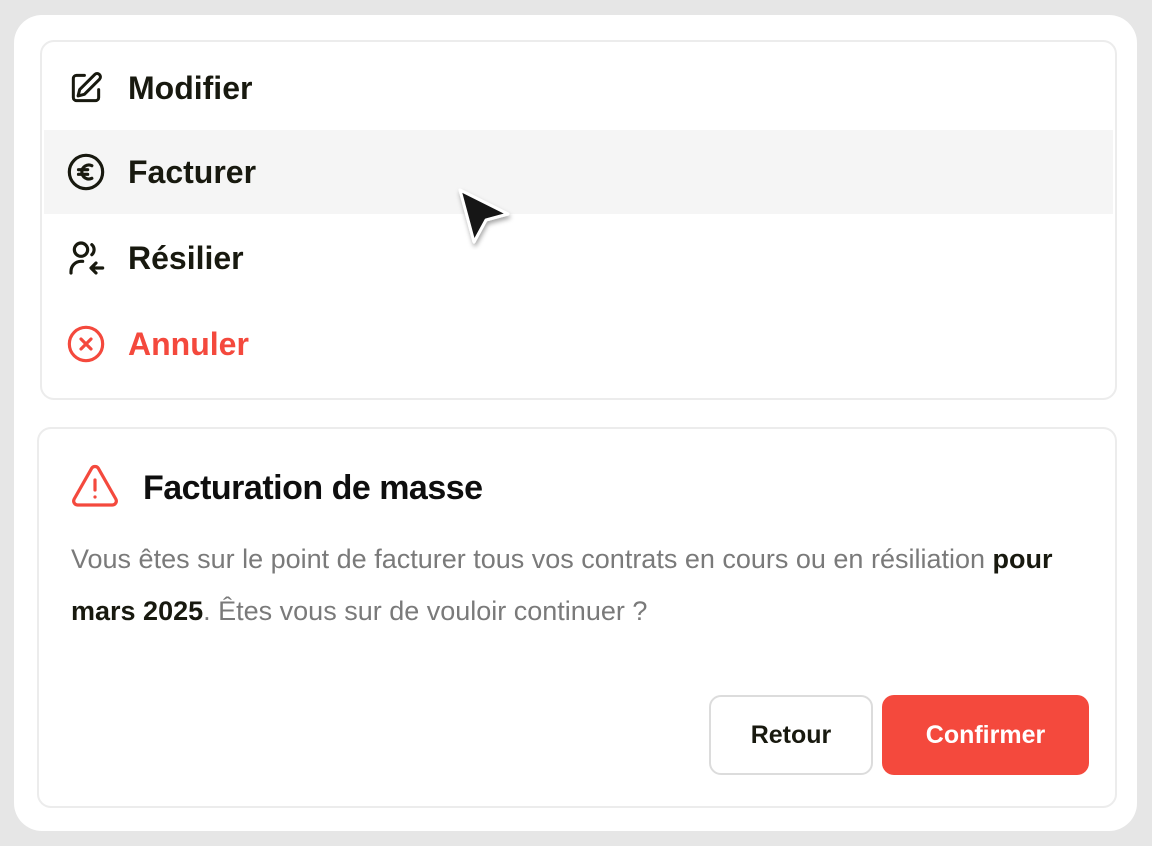 The image size is (1152, 846). I want to click on menu-item-label: Facturer, so click(192, 171).